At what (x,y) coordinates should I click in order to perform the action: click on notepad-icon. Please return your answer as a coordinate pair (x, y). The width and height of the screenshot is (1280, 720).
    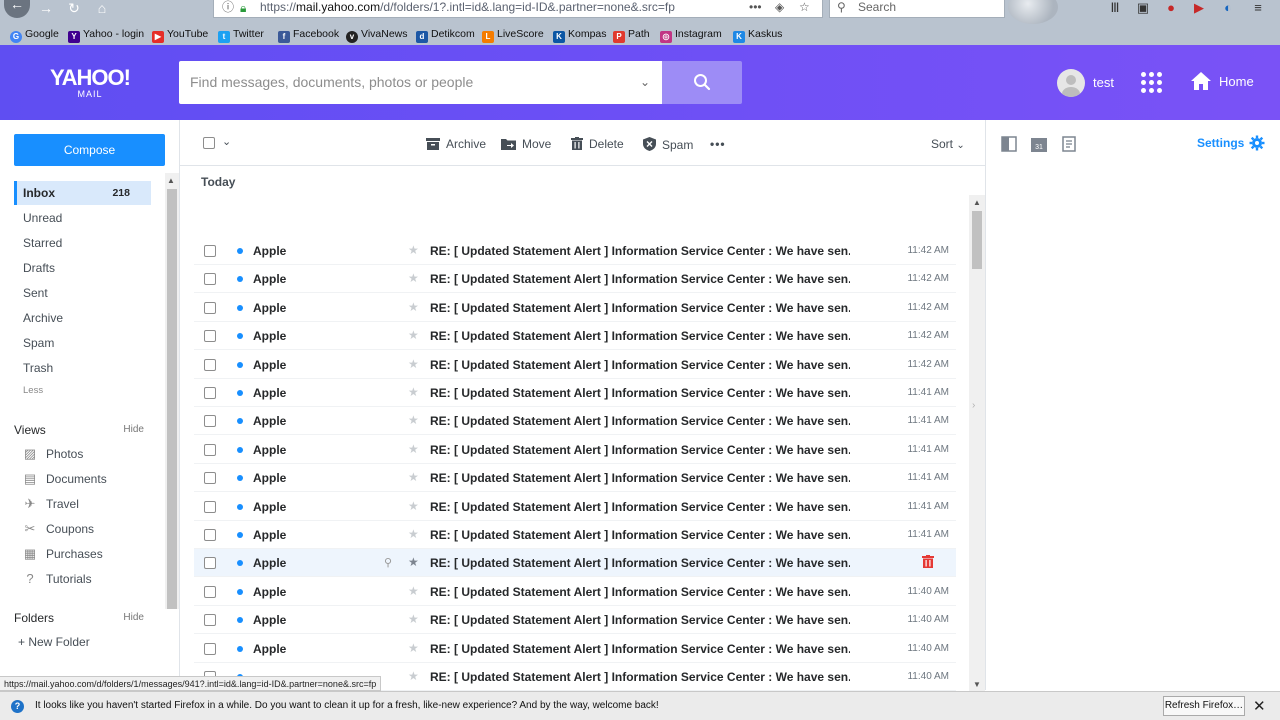
    Looking at the image, I should click on (1069, 144).